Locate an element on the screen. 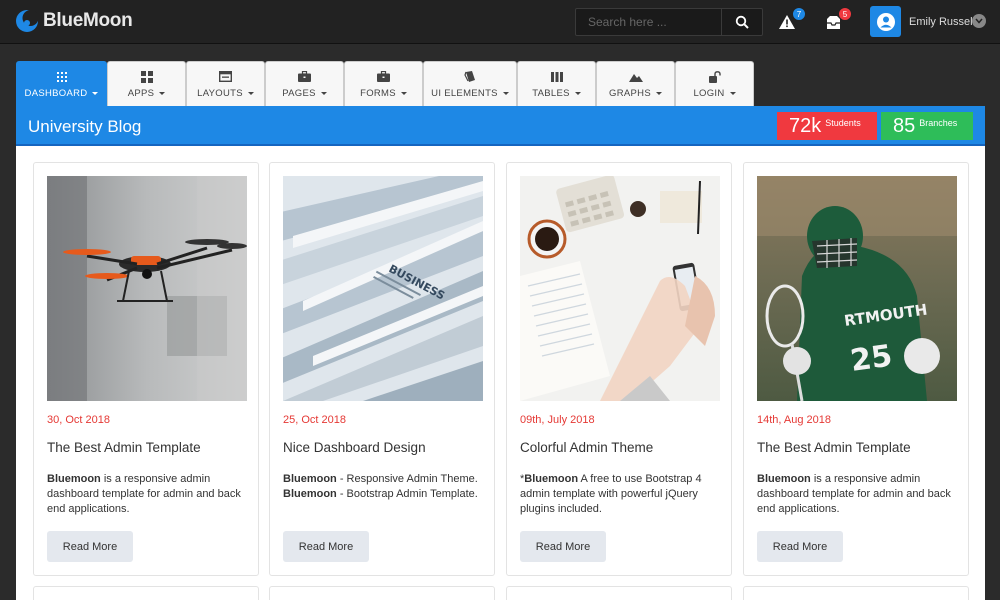  tab-label: FORMS is located at coordinates (378, 93).